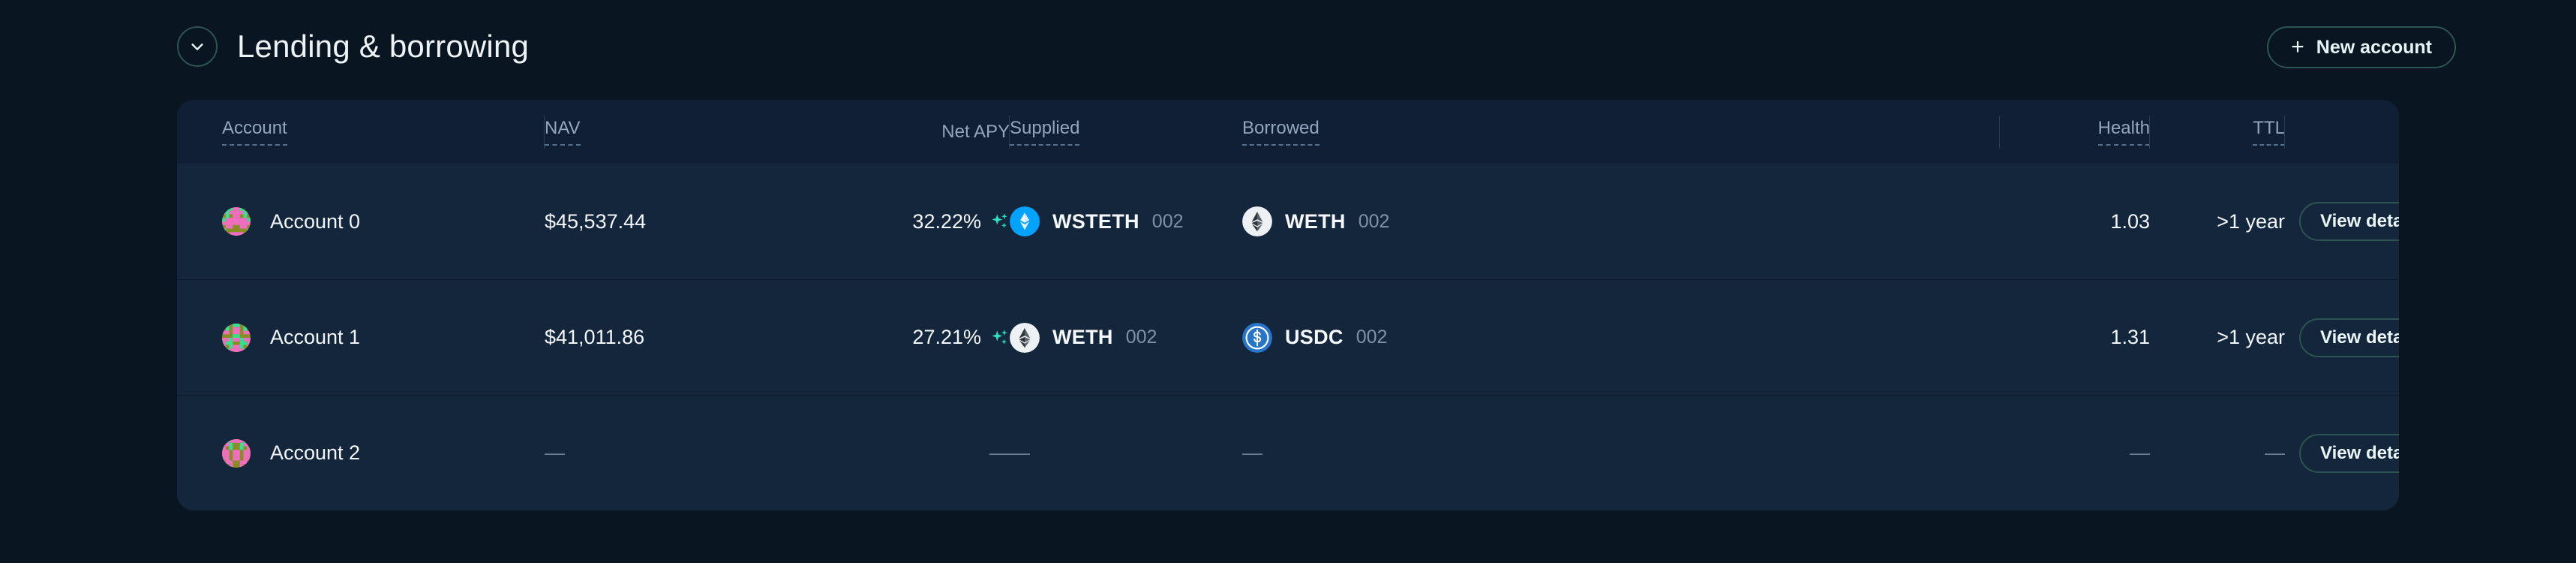  I want to click on column-header-label: Borrowed, so click(1281, 132).